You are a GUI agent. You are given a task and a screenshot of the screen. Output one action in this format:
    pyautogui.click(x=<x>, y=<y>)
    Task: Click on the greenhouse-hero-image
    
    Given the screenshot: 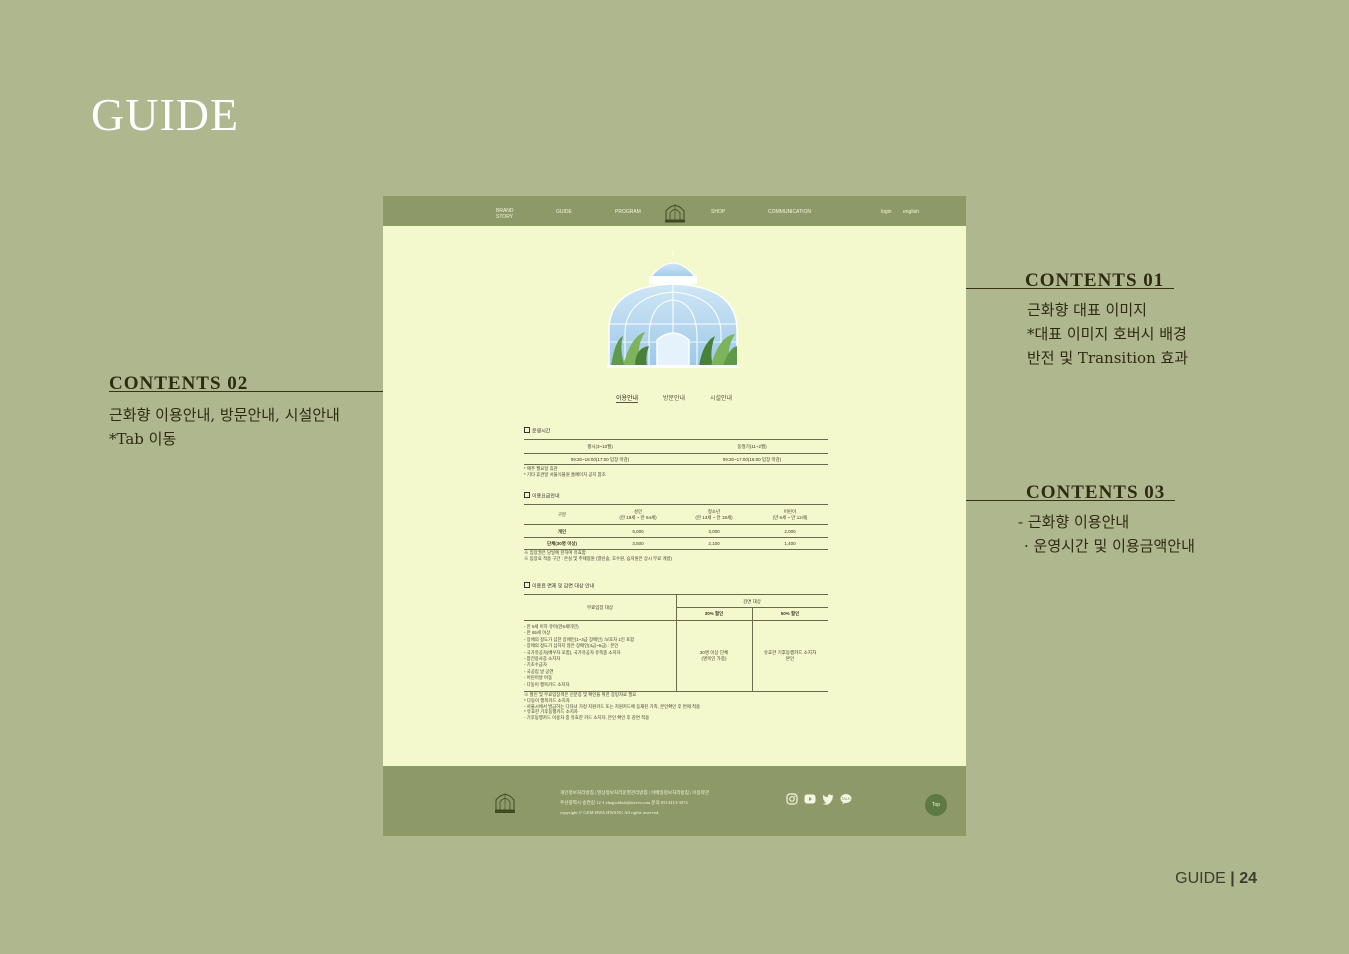 What is the action you would take?
    pyautogui.click(x=673, y=309)
    